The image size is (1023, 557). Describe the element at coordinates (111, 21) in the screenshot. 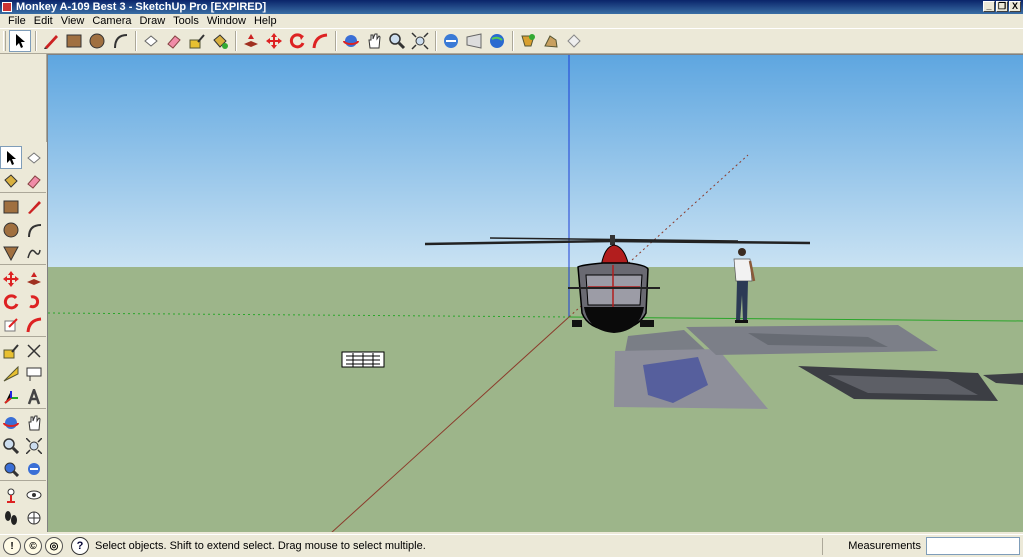

I see `menu-camera: Camera` at that location.